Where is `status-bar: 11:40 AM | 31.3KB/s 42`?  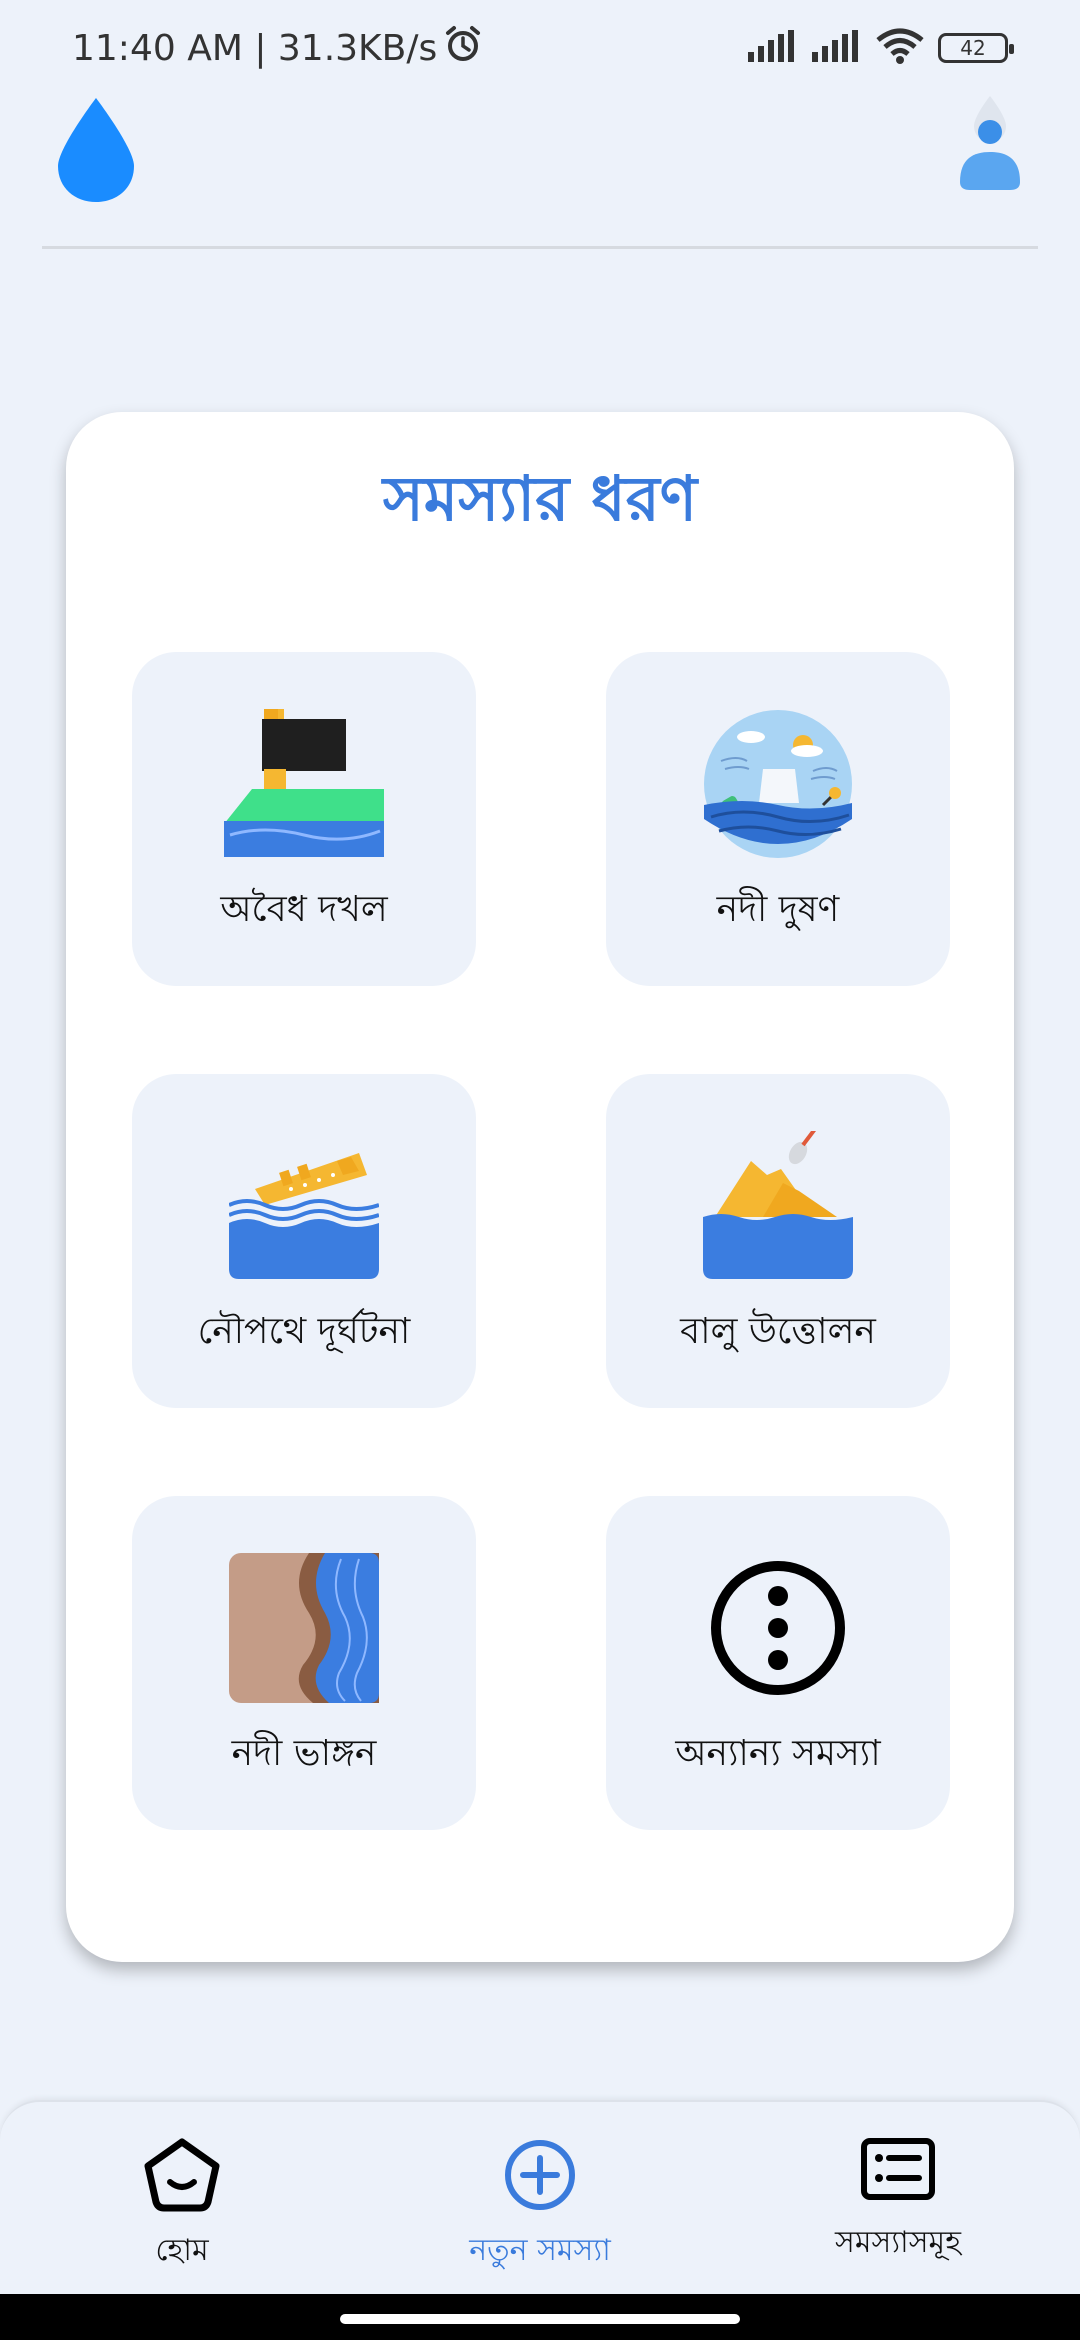 status-bar: 11:40 AM | 31.3KB/s 42 is located at coordinates (540, 48).